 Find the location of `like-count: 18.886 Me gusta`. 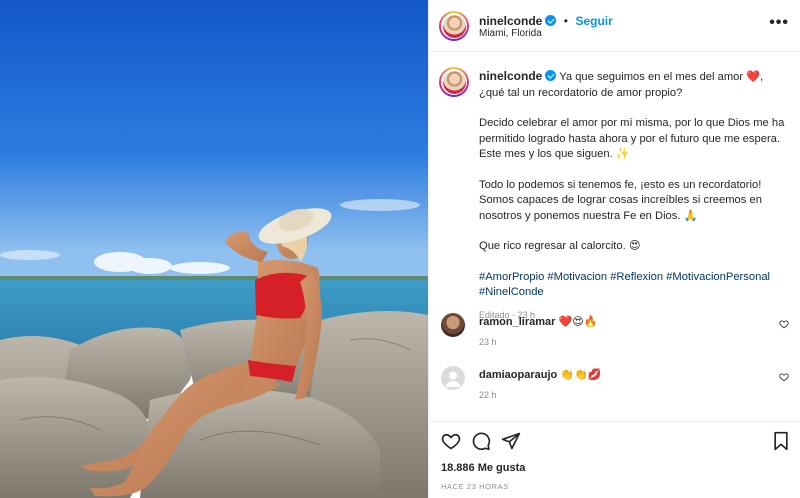

like-count: 18.886 Me gusta is located at coordinates (483, 468).